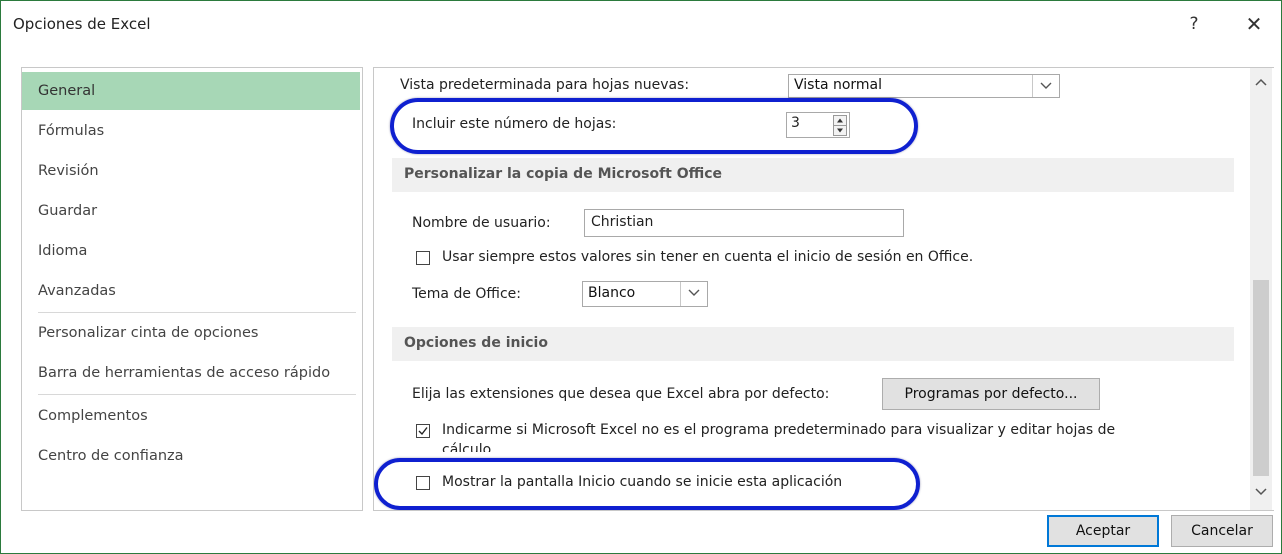 This screenshot has width=1282, height=554. Describe the element at coordinates (838, 85) in the screenshot. I see `default-view-value: Vista normal` at that location.